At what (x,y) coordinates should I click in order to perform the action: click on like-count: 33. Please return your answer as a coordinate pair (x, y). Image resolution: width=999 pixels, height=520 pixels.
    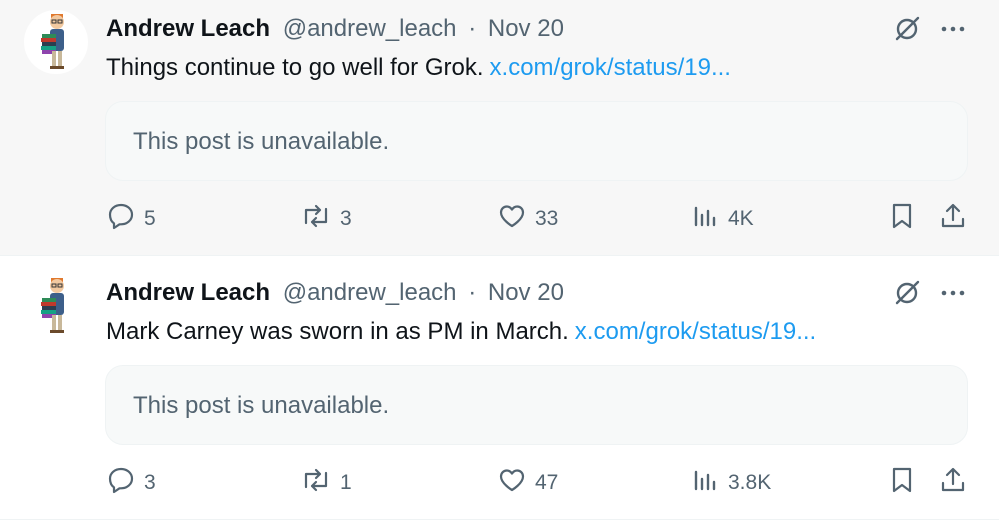
    Looking at the image, I should click on (547, 218).